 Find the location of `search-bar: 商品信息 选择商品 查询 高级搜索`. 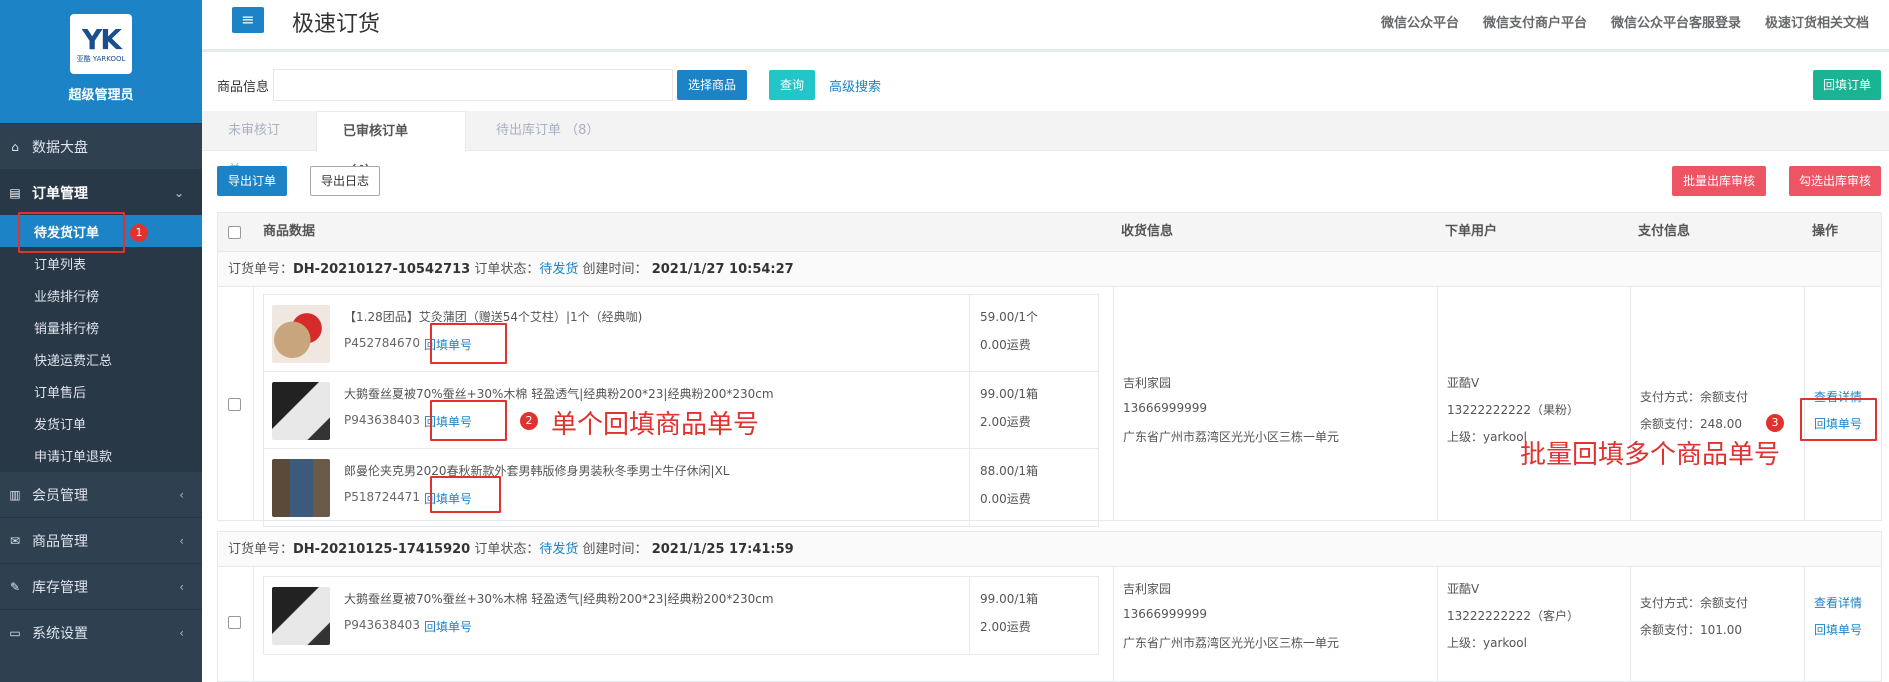

search-bar: 商品信息 选择商品 查询 高级搜索 is located at coordinates (549, 85).